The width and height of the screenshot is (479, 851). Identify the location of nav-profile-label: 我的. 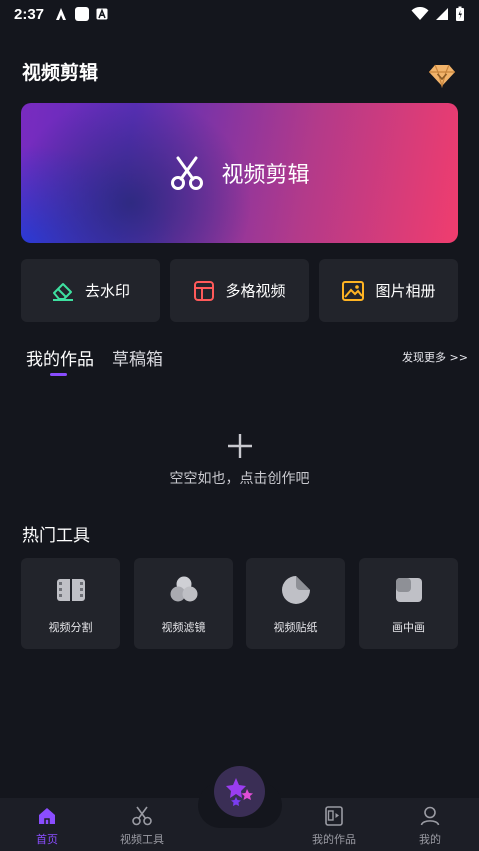
(430, 839).